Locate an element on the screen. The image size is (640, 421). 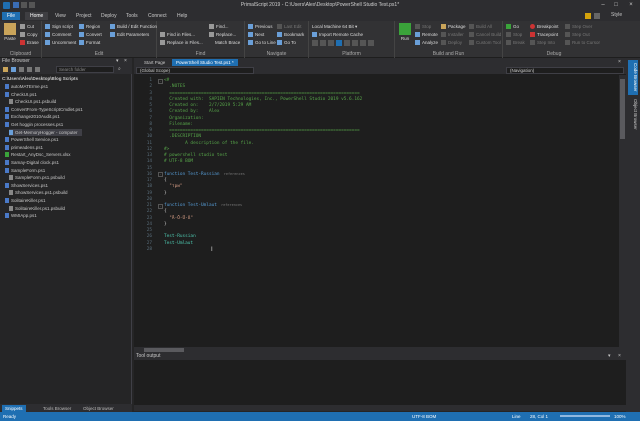
tracepoint-button: Tracepoint is located at coordinates (544, 34).